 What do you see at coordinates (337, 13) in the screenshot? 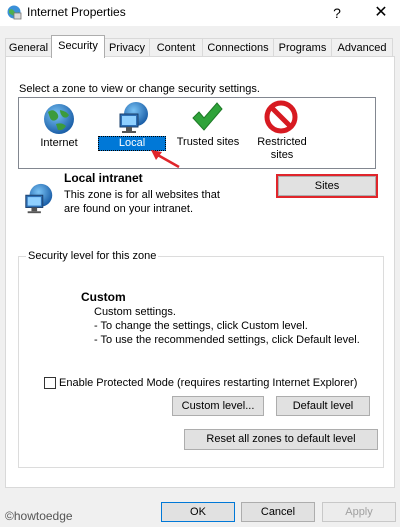
I see `help-button: ?` at bounding box center [337, 13].